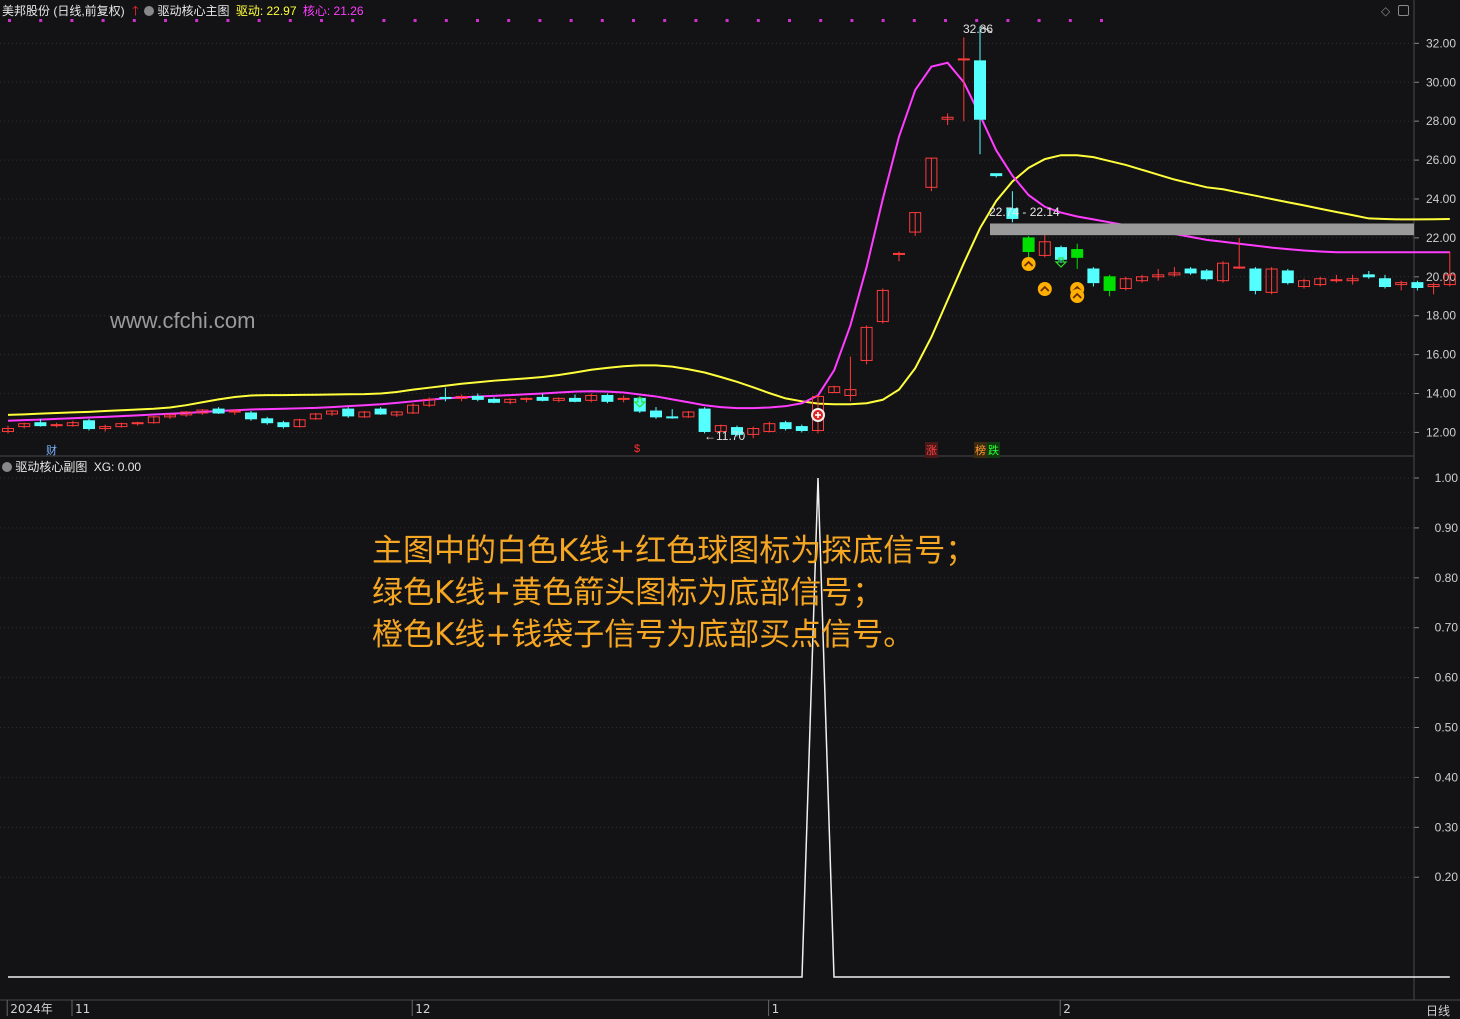 The width and height of the screenshot is (1460, 1019). What do you see at coordinates (333, 11) in the screenshot?
I see `core-value: 核心: 21.26` at bounding box center [333, 11].